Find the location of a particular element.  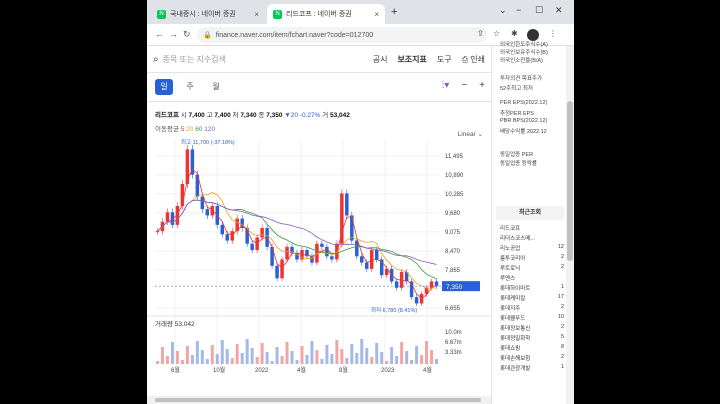

sector-label: 동일업종 등락률 is located at coordinates (518, 164).